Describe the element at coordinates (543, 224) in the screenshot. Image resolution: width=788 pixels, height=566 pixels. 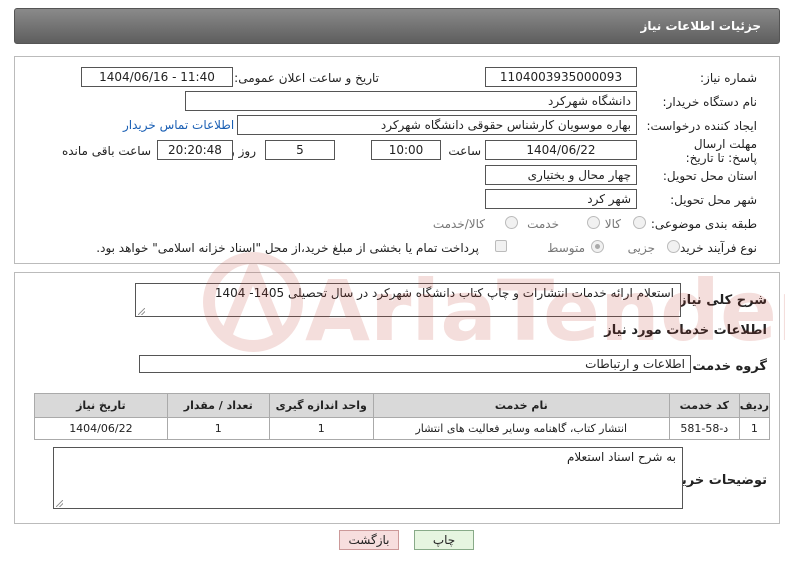
I see `category-option-service: خدمت` at that location.